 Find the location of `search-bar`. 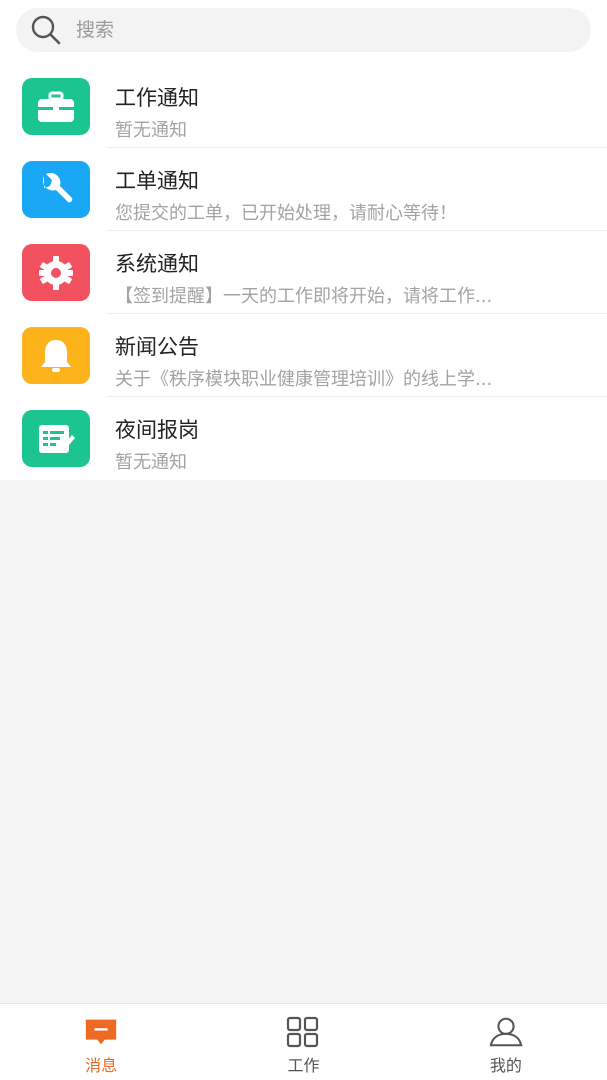

search-bar is located at coordinates (303, 30).